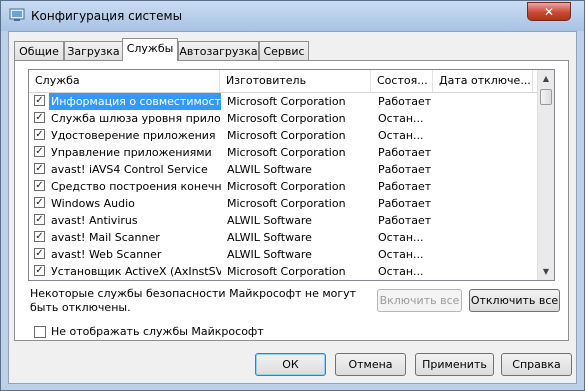 The width and height of the screenshot is (585, 391). I want to click on tab-tools: Сервис, so click(284, 50).